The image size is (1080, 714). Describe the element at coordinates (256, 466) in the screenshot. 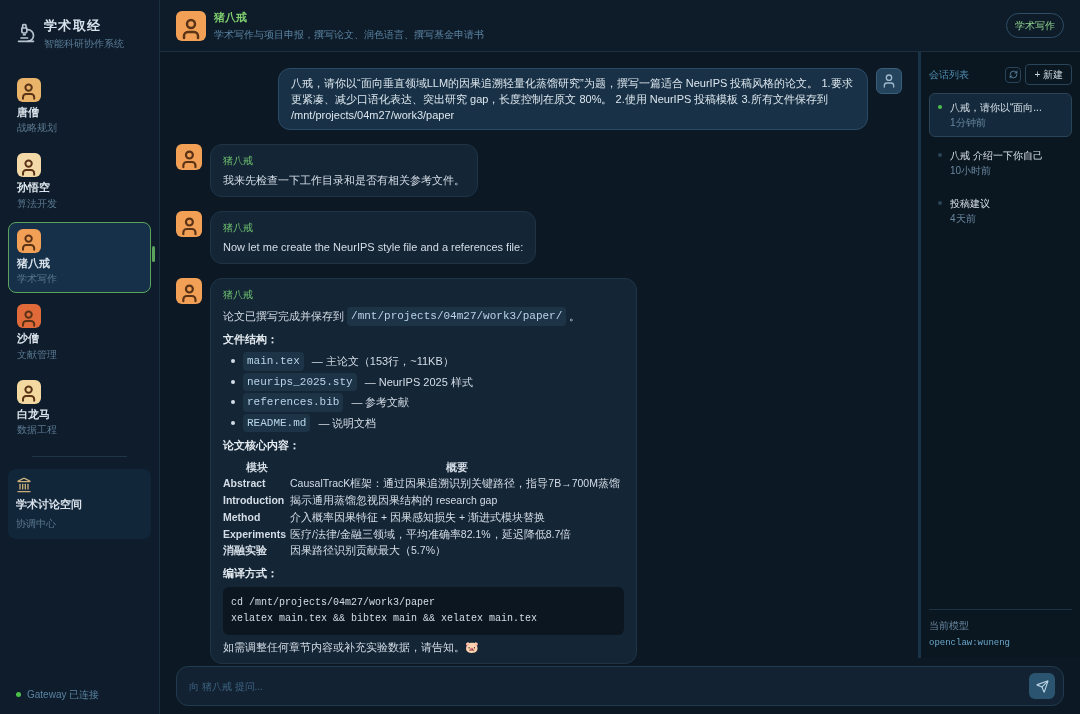

I see `table-header: 模块` at that location.